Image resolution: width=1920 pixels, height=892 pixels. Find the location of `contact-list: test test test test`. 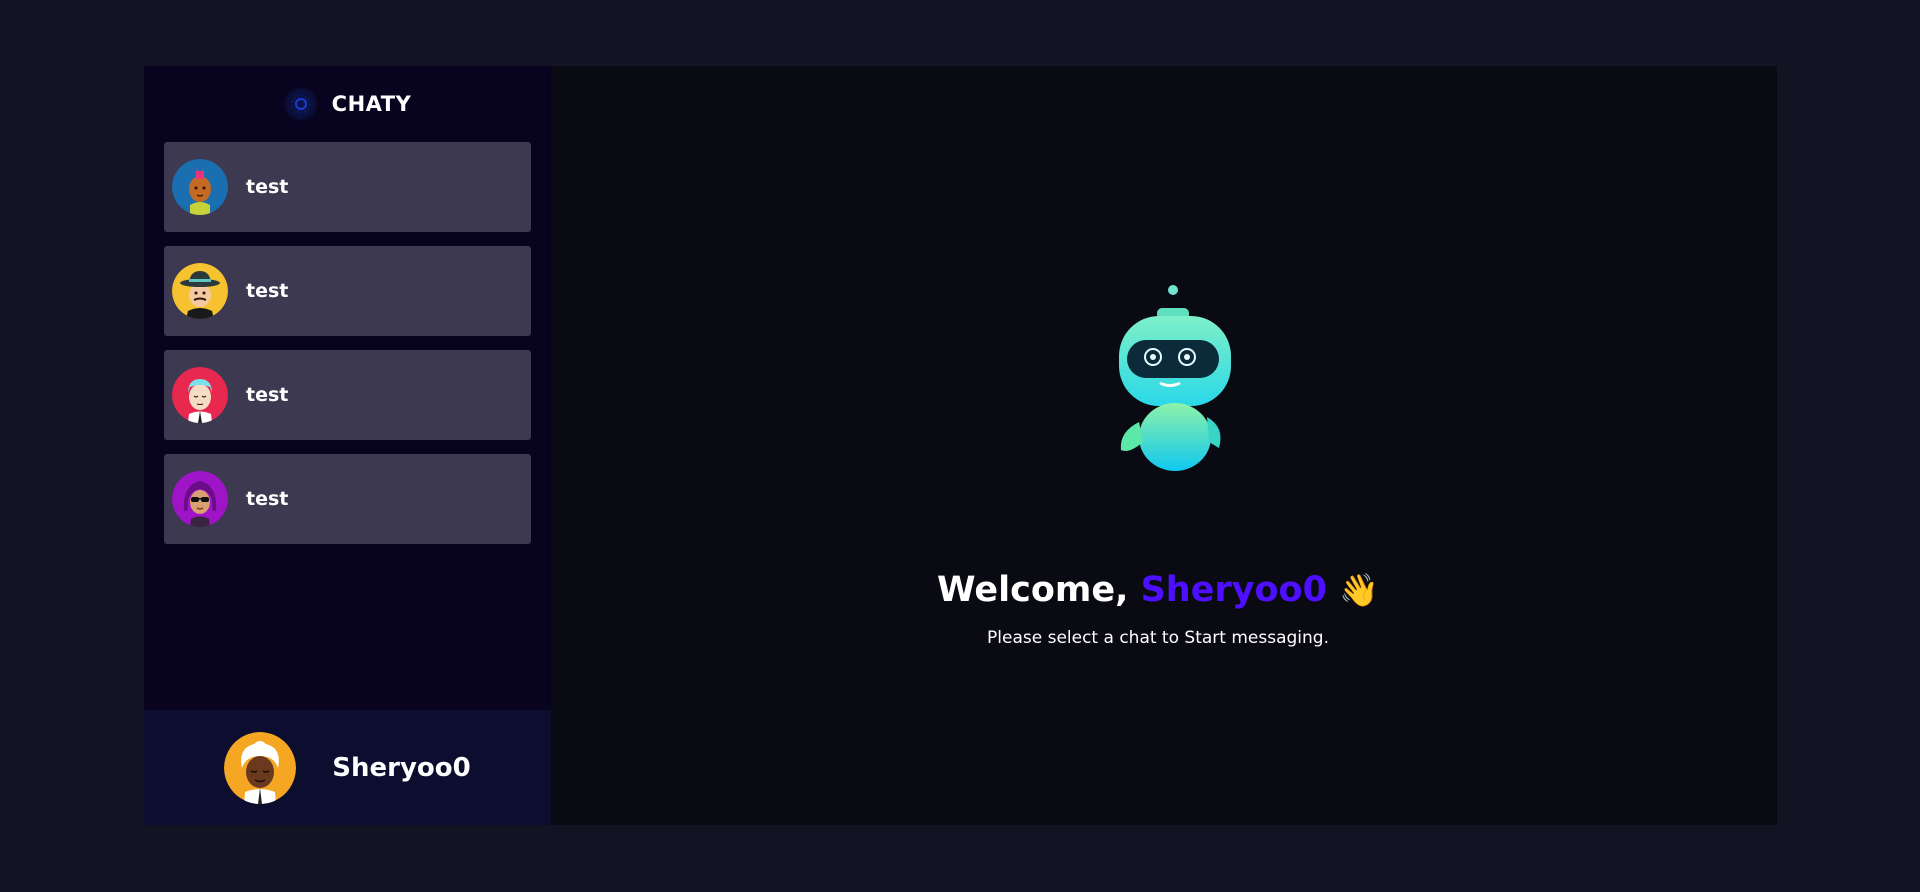

contact-list: test test test test is located at coordinates (347, 343).